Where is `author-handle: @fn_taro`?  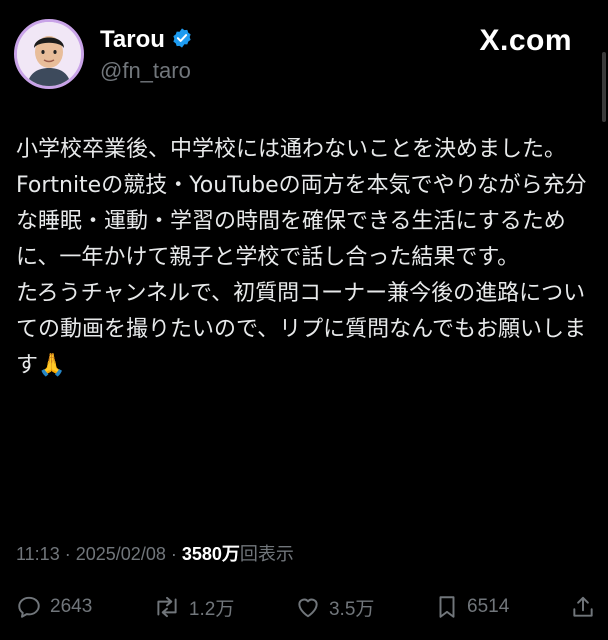
author-handle: @fn_taro is located at coordinates (145, 71).